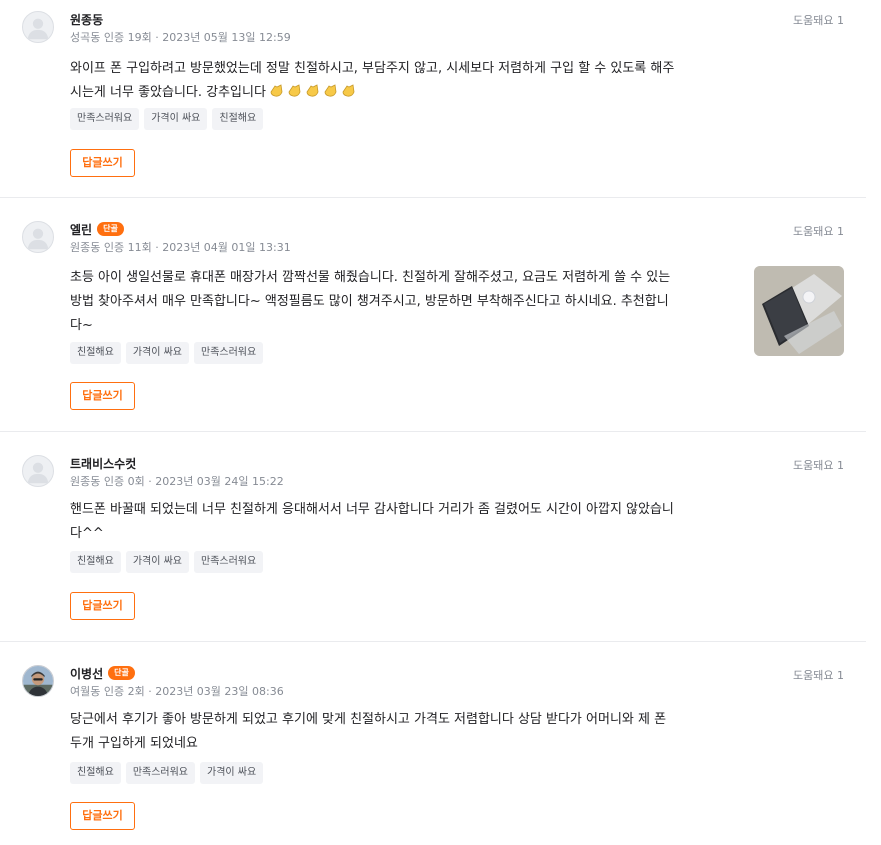 The image size is (881, 845). I want to click on tag-list: 친절해요 만족스러워요 가격이 싸요, so click(167, 773).